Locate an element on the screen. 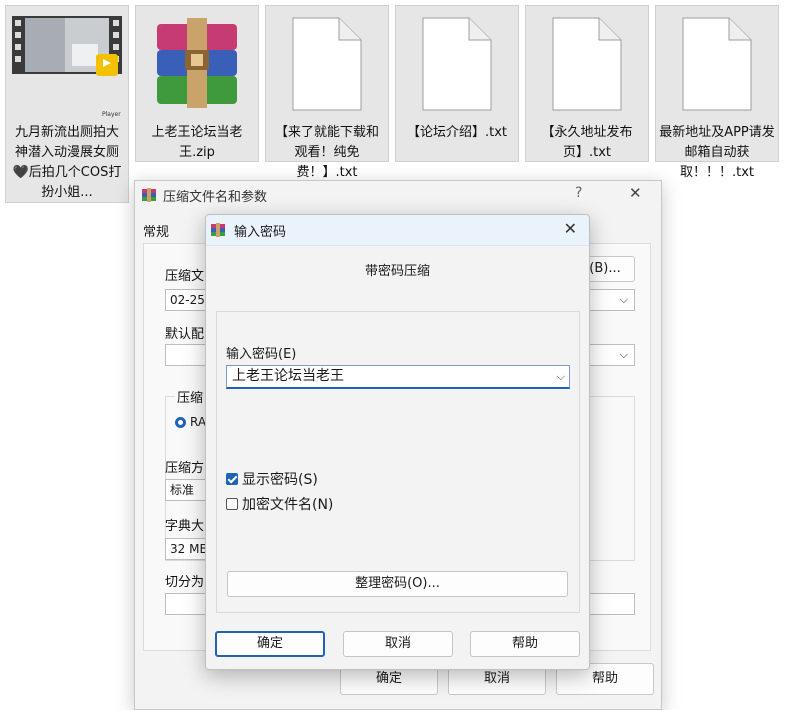  cancel-button: 取消 is located at coordinates (398, 644).